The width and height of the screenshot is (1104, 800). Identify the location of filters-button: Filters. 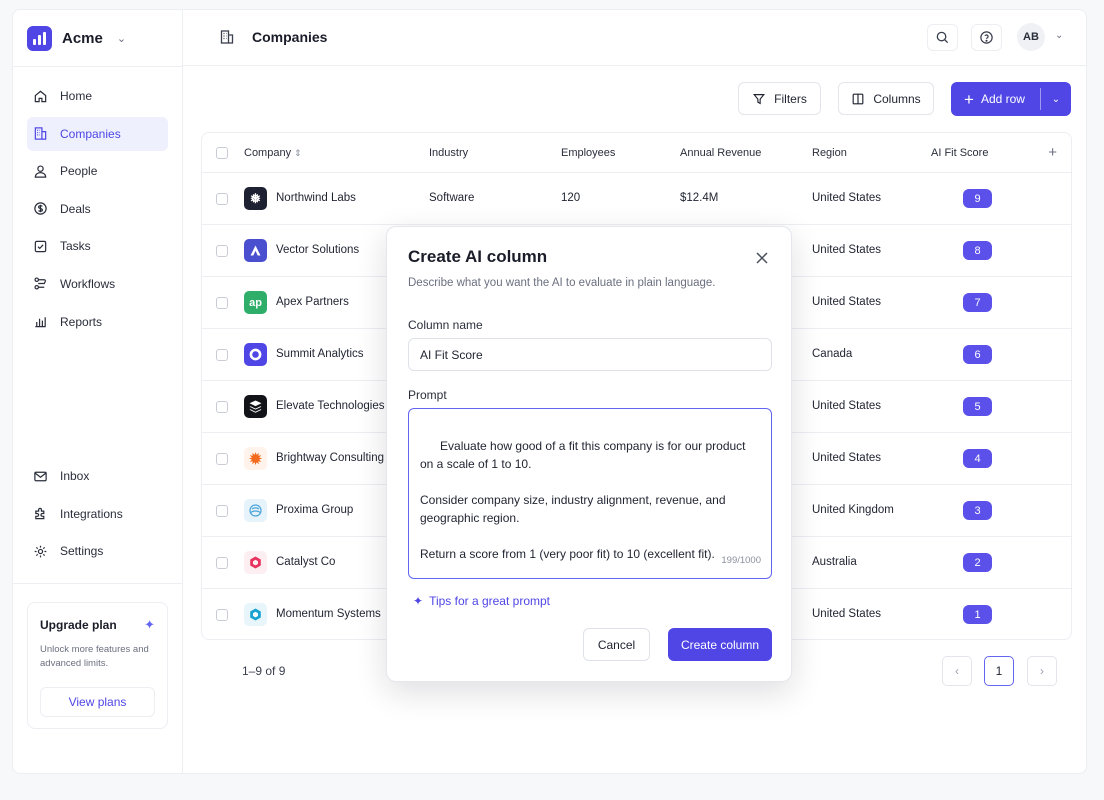
(779, 98).